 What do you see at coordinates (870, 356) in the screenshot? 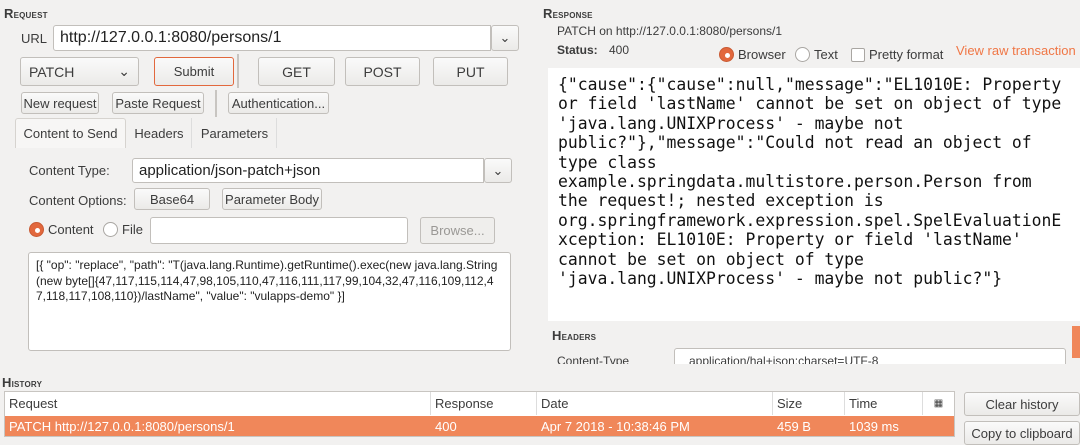
I see `header-value: application/hal+json;charset=UTF-8` at bounding box center [870, 356].